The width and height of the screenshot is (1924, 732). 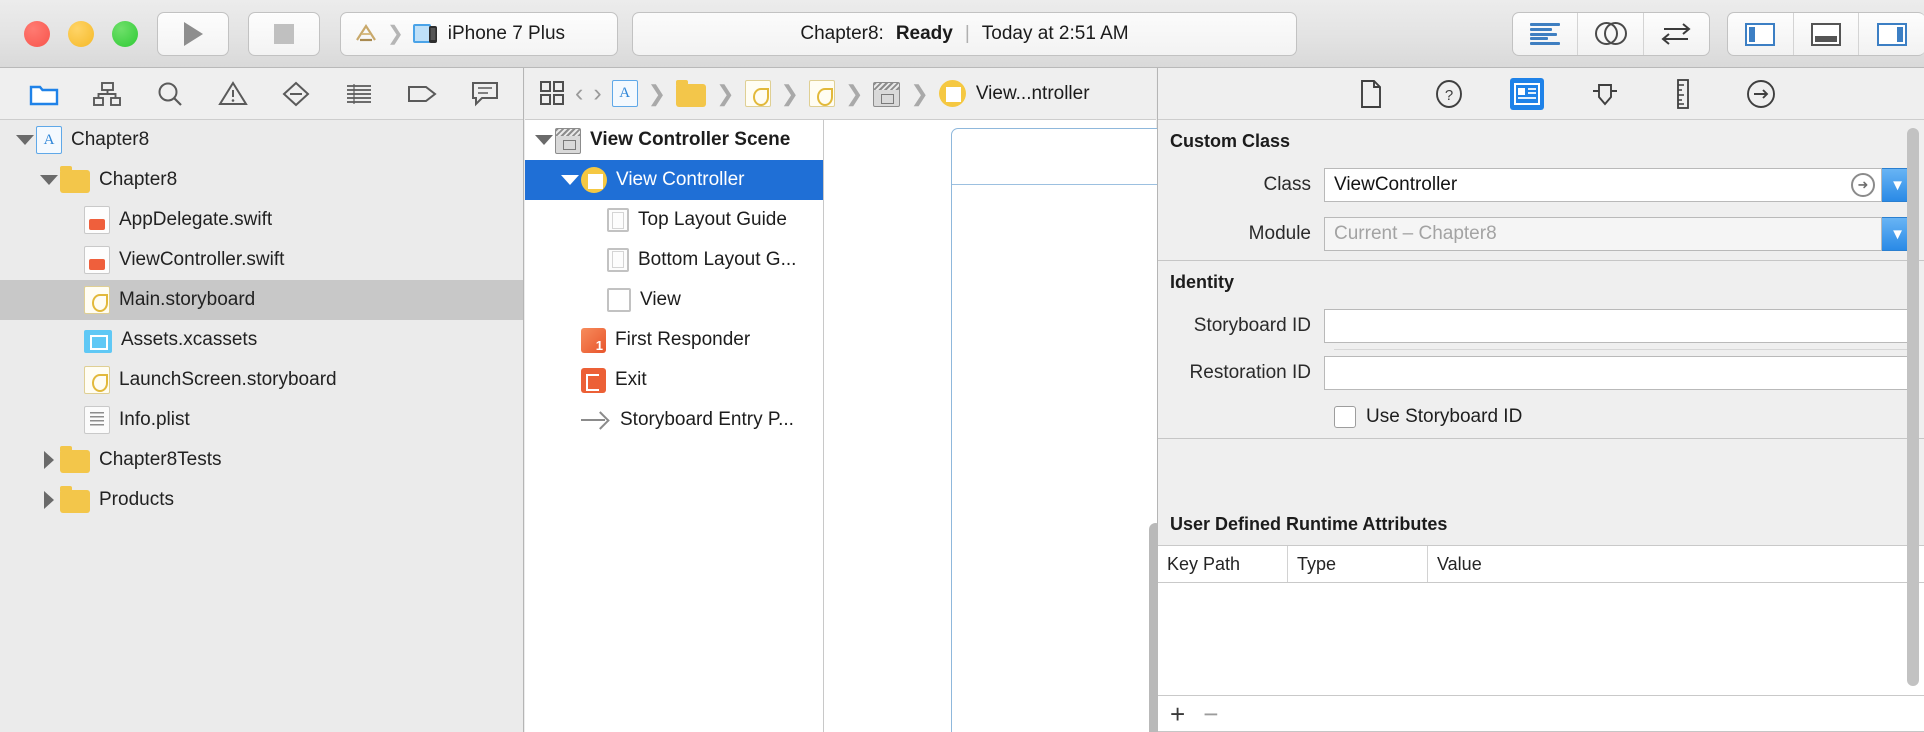 I want to click on standard-editor-button, so click(x=1546, y=34).